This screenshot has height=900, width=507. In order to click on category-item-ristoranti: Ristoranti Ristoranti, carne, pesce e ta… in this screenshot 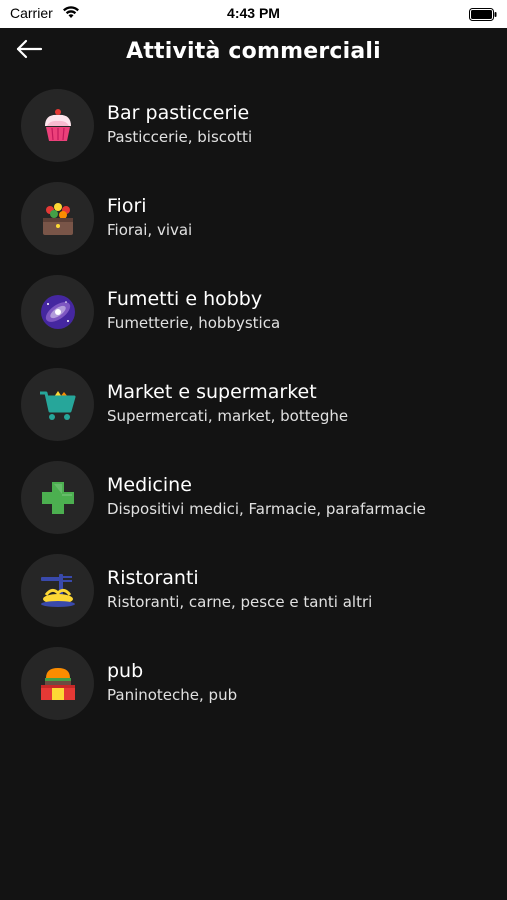, I will do `click(253, 591)`.